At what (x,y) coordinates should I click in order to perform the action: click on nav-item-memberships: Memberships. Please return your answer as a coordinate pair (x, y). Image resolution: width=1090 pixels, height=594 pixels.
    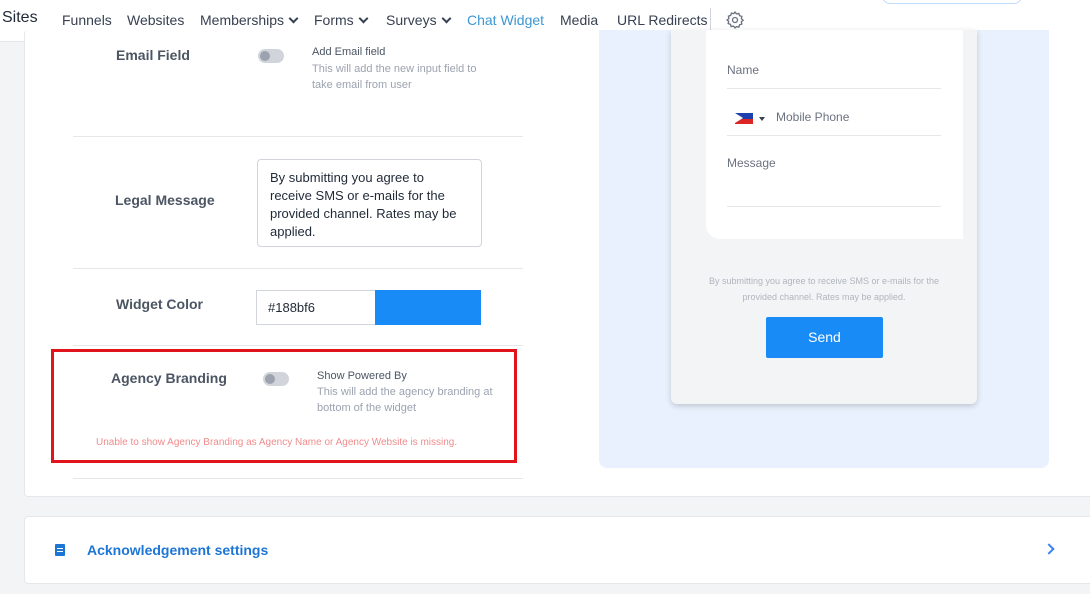
    Looking at the image, I should click on (249, 20).